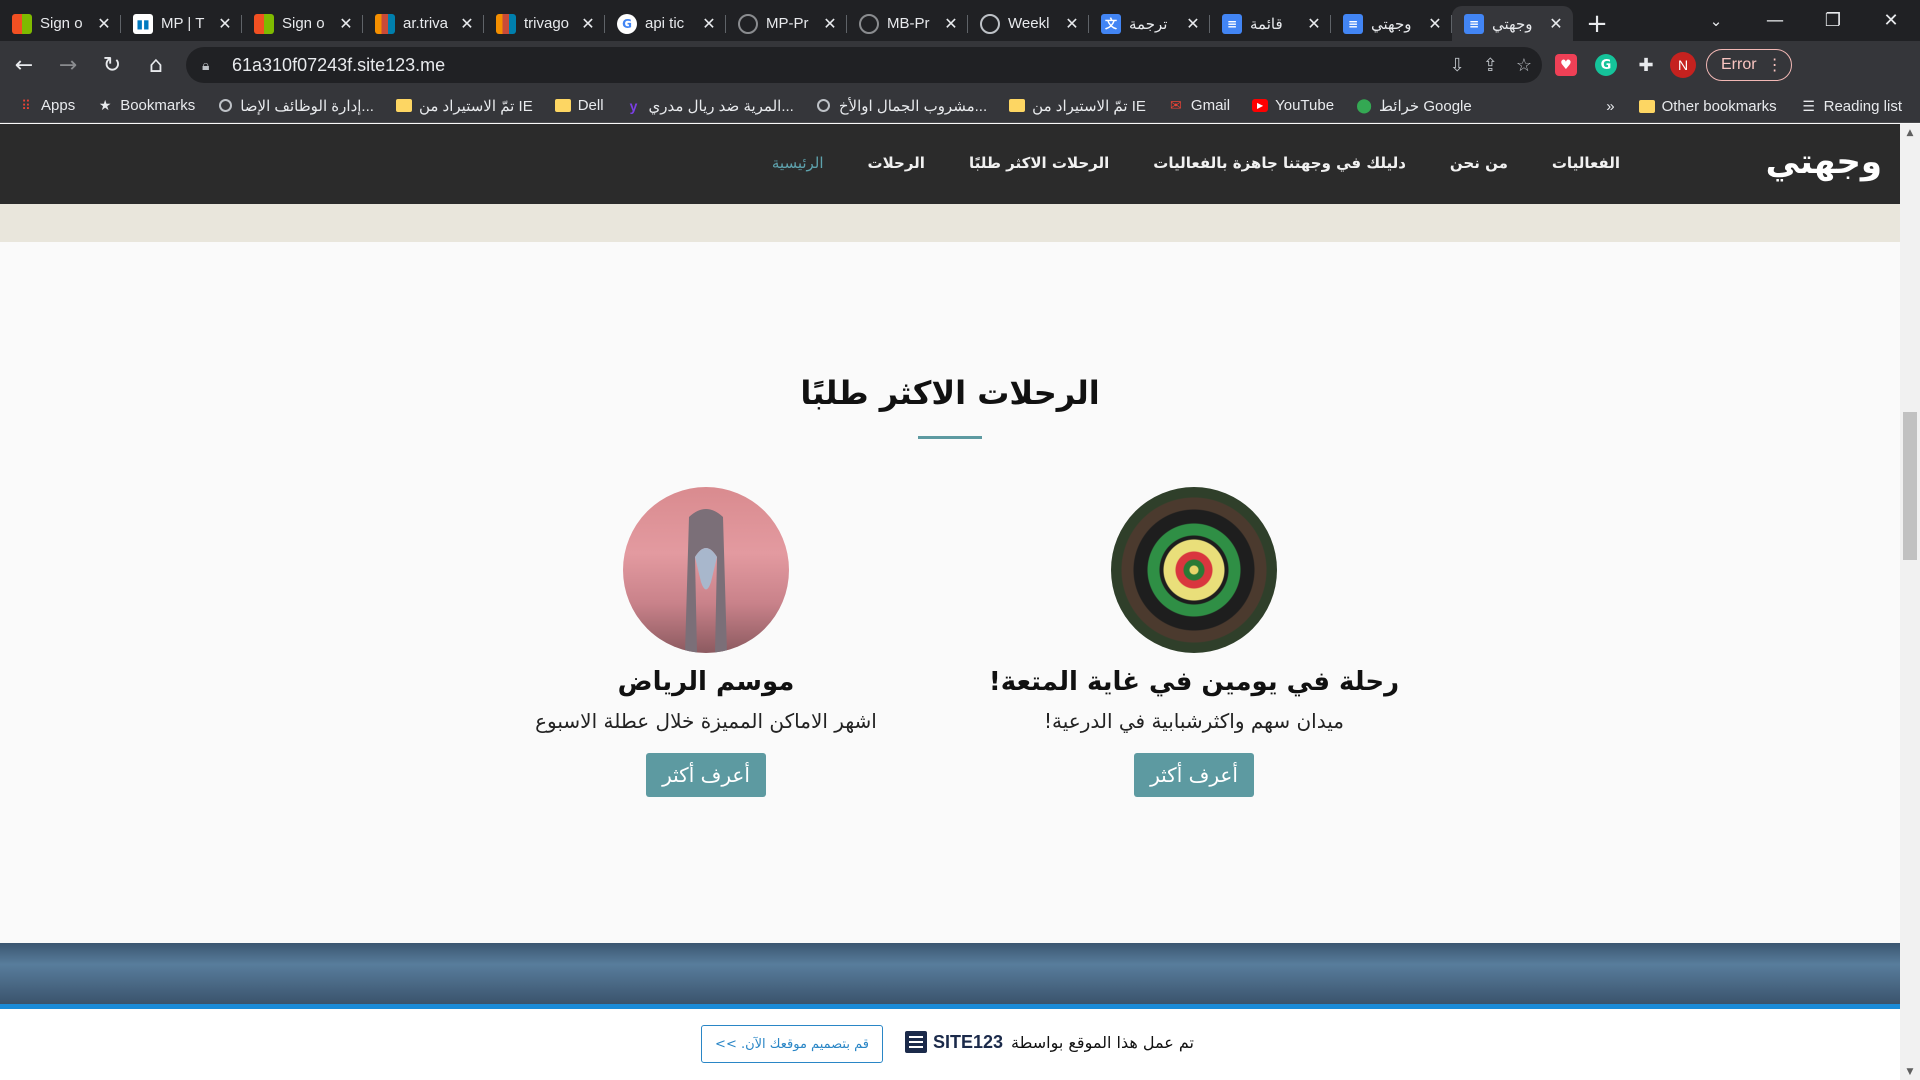  Describe the element at coordinates (1194, 721) in the screenshot. I see `card-description: ميدان سهم واكثرشبابية في الدرعية!` at that location.